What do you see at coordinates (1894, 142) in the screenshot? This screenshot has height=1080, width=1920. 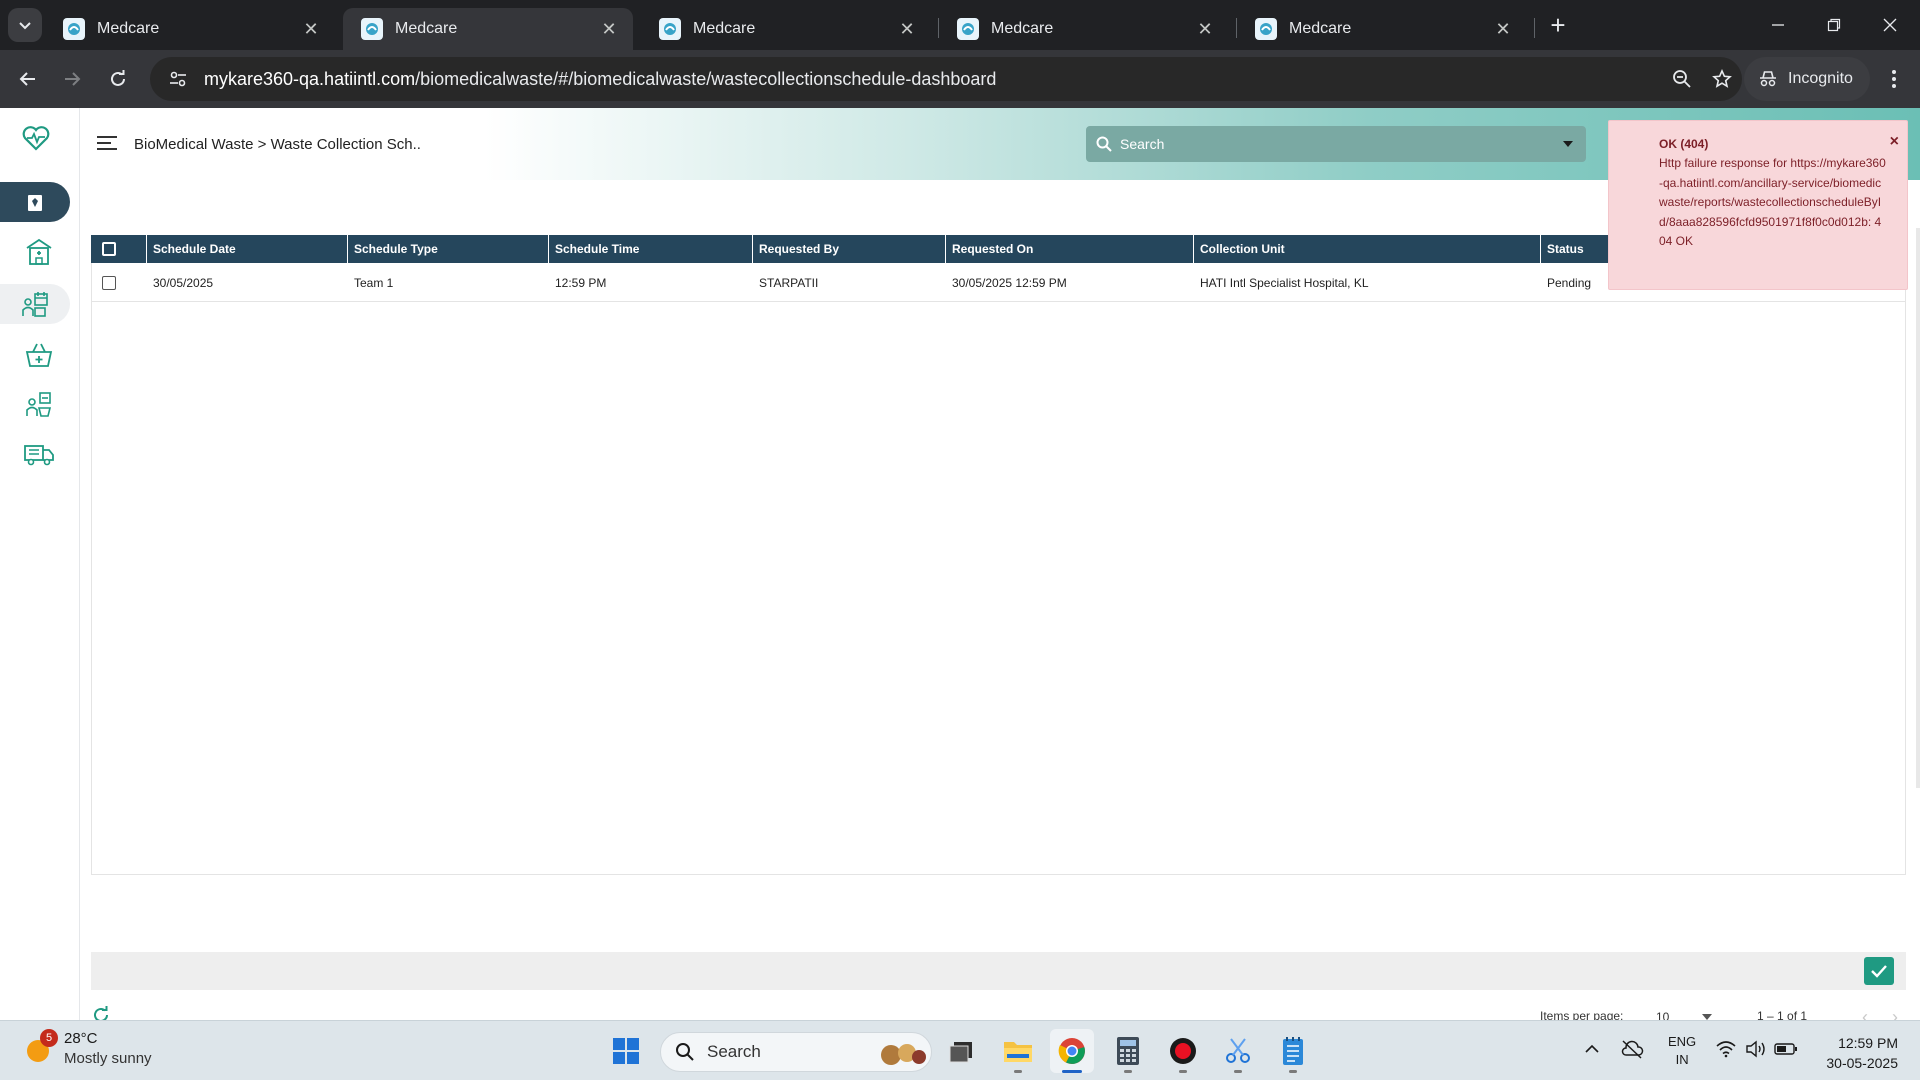 I see `toast-close-icon: ×` at bounding box center [1894, 142].